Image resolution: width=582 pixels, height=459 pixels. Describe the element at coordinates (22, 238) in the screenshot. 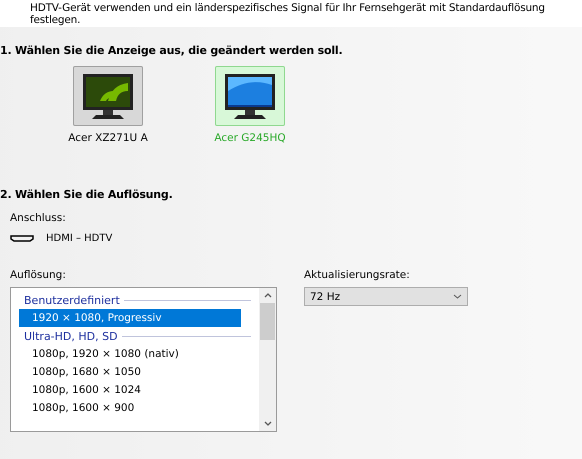

I see `hdmi-port-icon` at that location.